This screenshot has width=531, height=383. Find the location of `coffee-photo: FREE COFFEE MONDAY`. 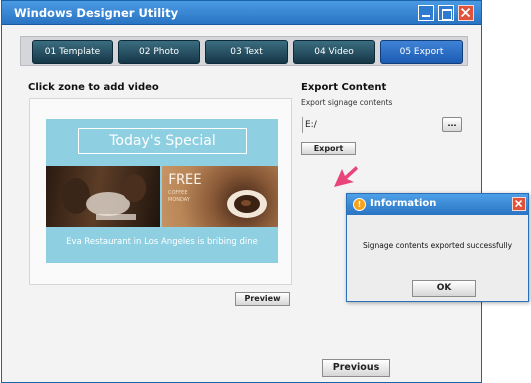

coffee-photo: FREE COFFEE MONDAY is located at coordinates (220, 196).